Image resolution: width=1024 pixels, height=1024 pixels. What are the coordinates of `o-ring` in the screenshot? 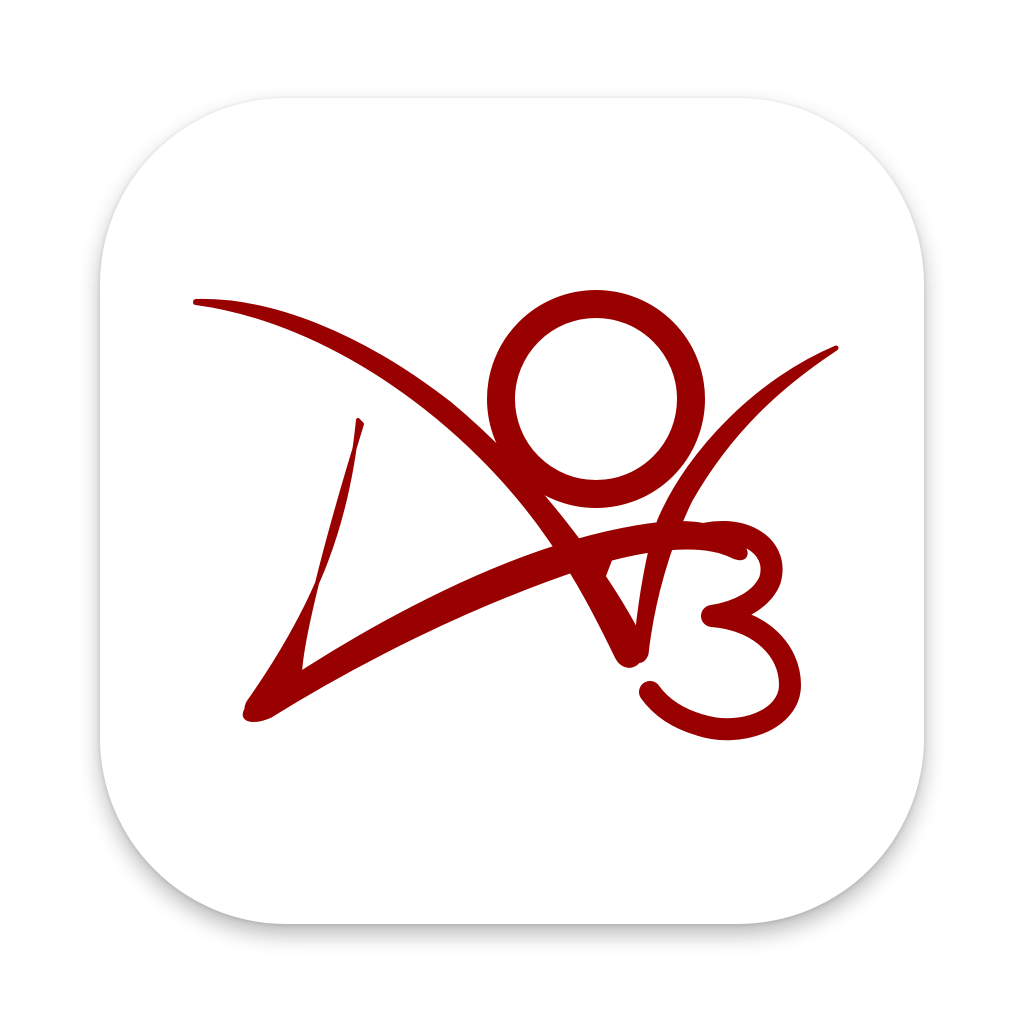 It's located at (596, 399).